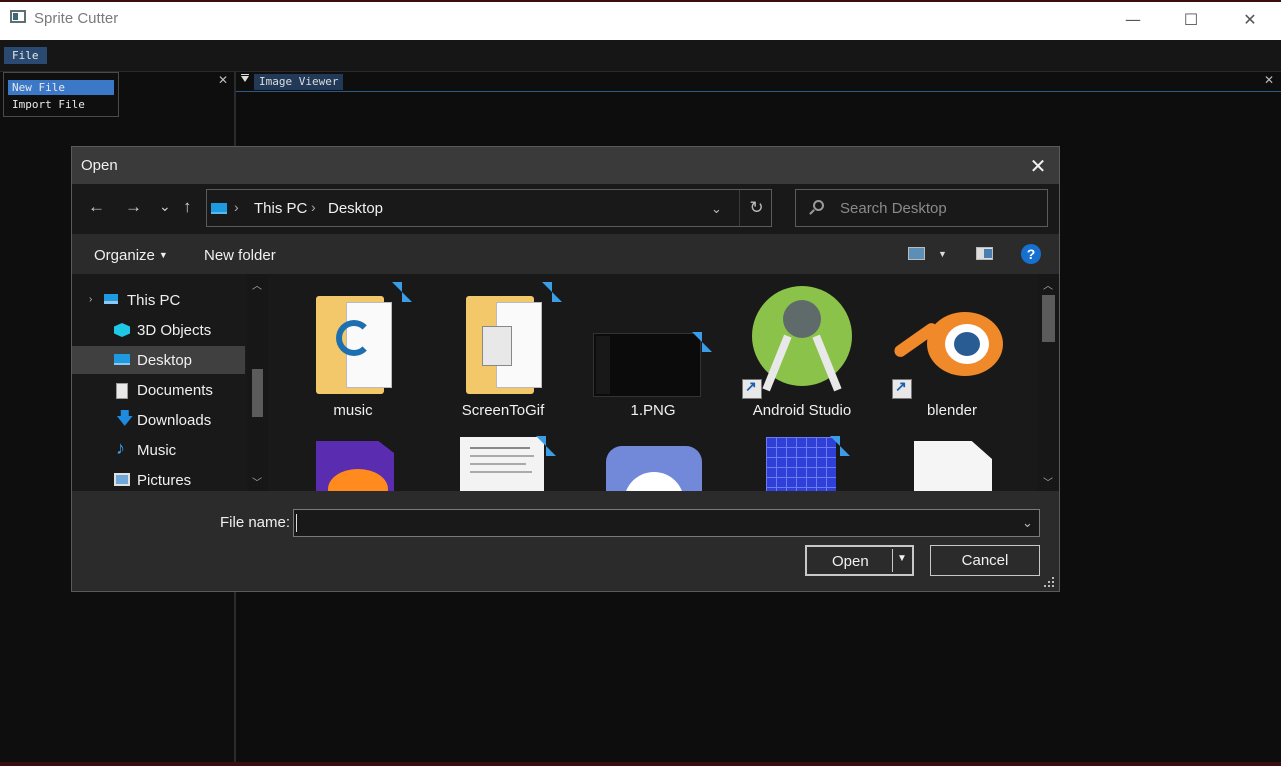 This screenshot has height=766, width=1281. What do you see at coordinates (489, 208) in the screenshot?
I see `address-bar: › This PC › Desktop ⌄ ↻` at bounding box center [489, 208].